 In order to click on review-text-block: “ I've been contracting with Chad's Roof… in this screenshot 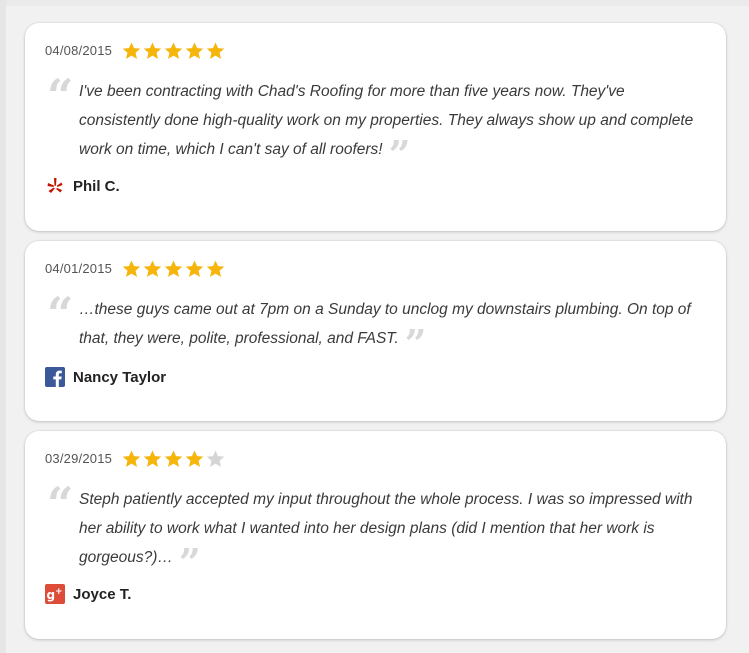, I will do `click(374, 123)`.